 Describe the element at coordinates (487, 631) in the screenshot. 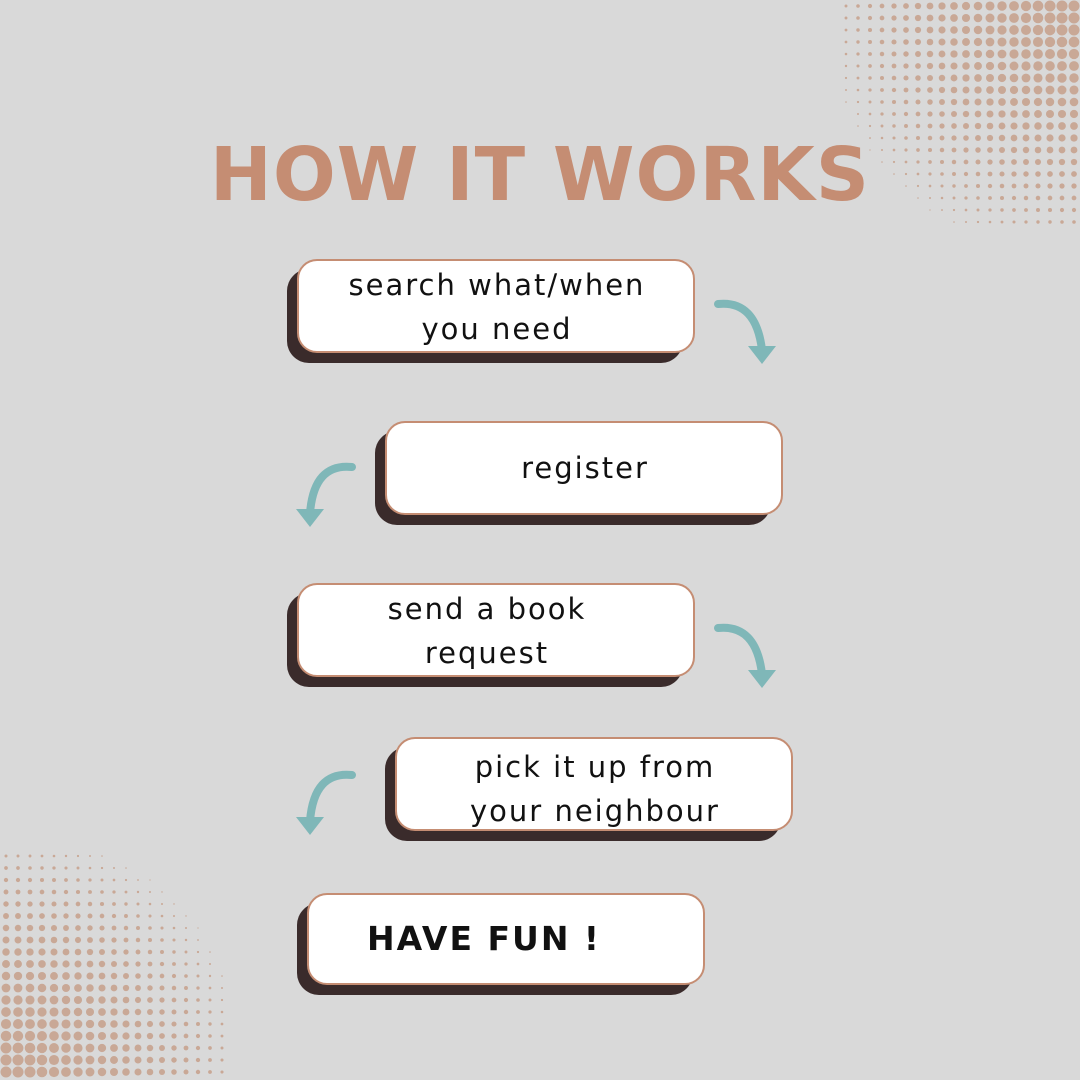

I see `step-label-request: send a book request` at that location.